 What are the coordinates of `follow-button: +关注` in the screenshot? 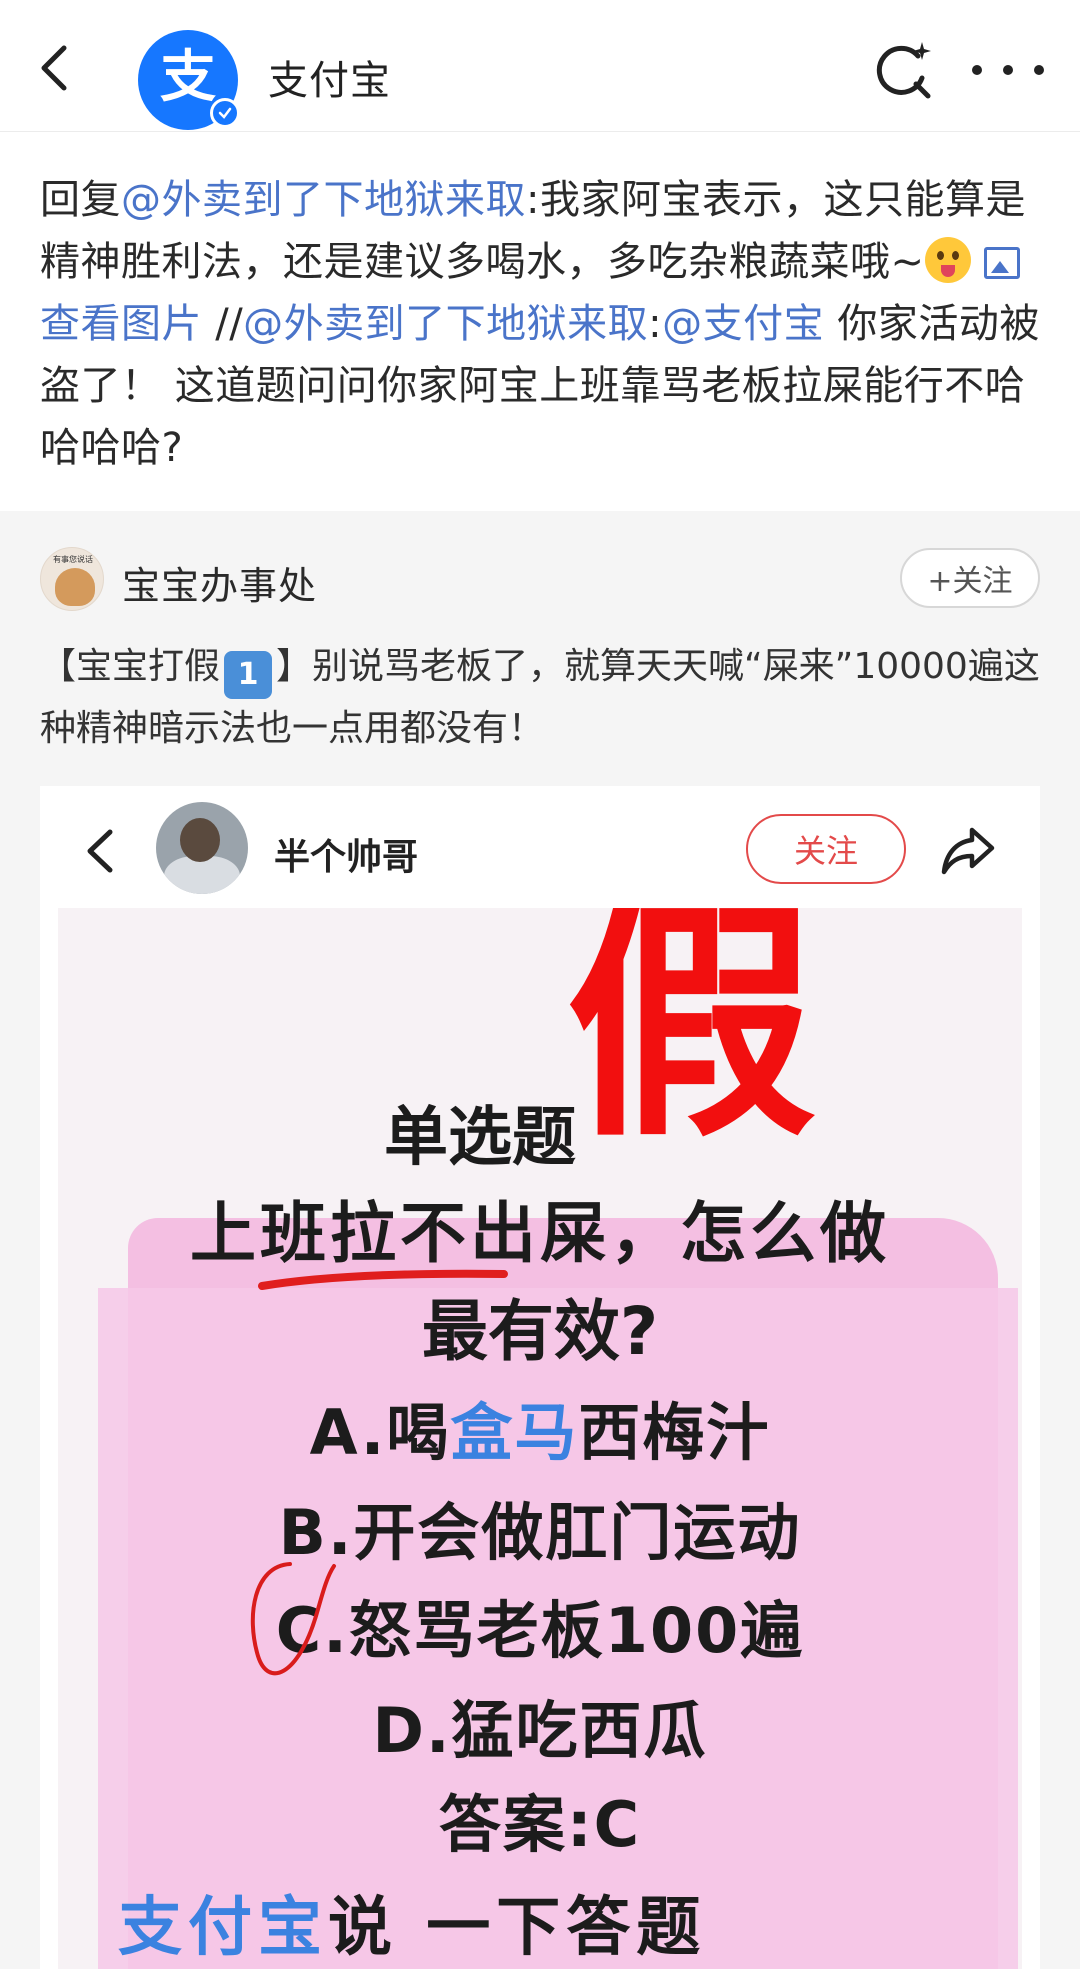 It's located at (970, 578).